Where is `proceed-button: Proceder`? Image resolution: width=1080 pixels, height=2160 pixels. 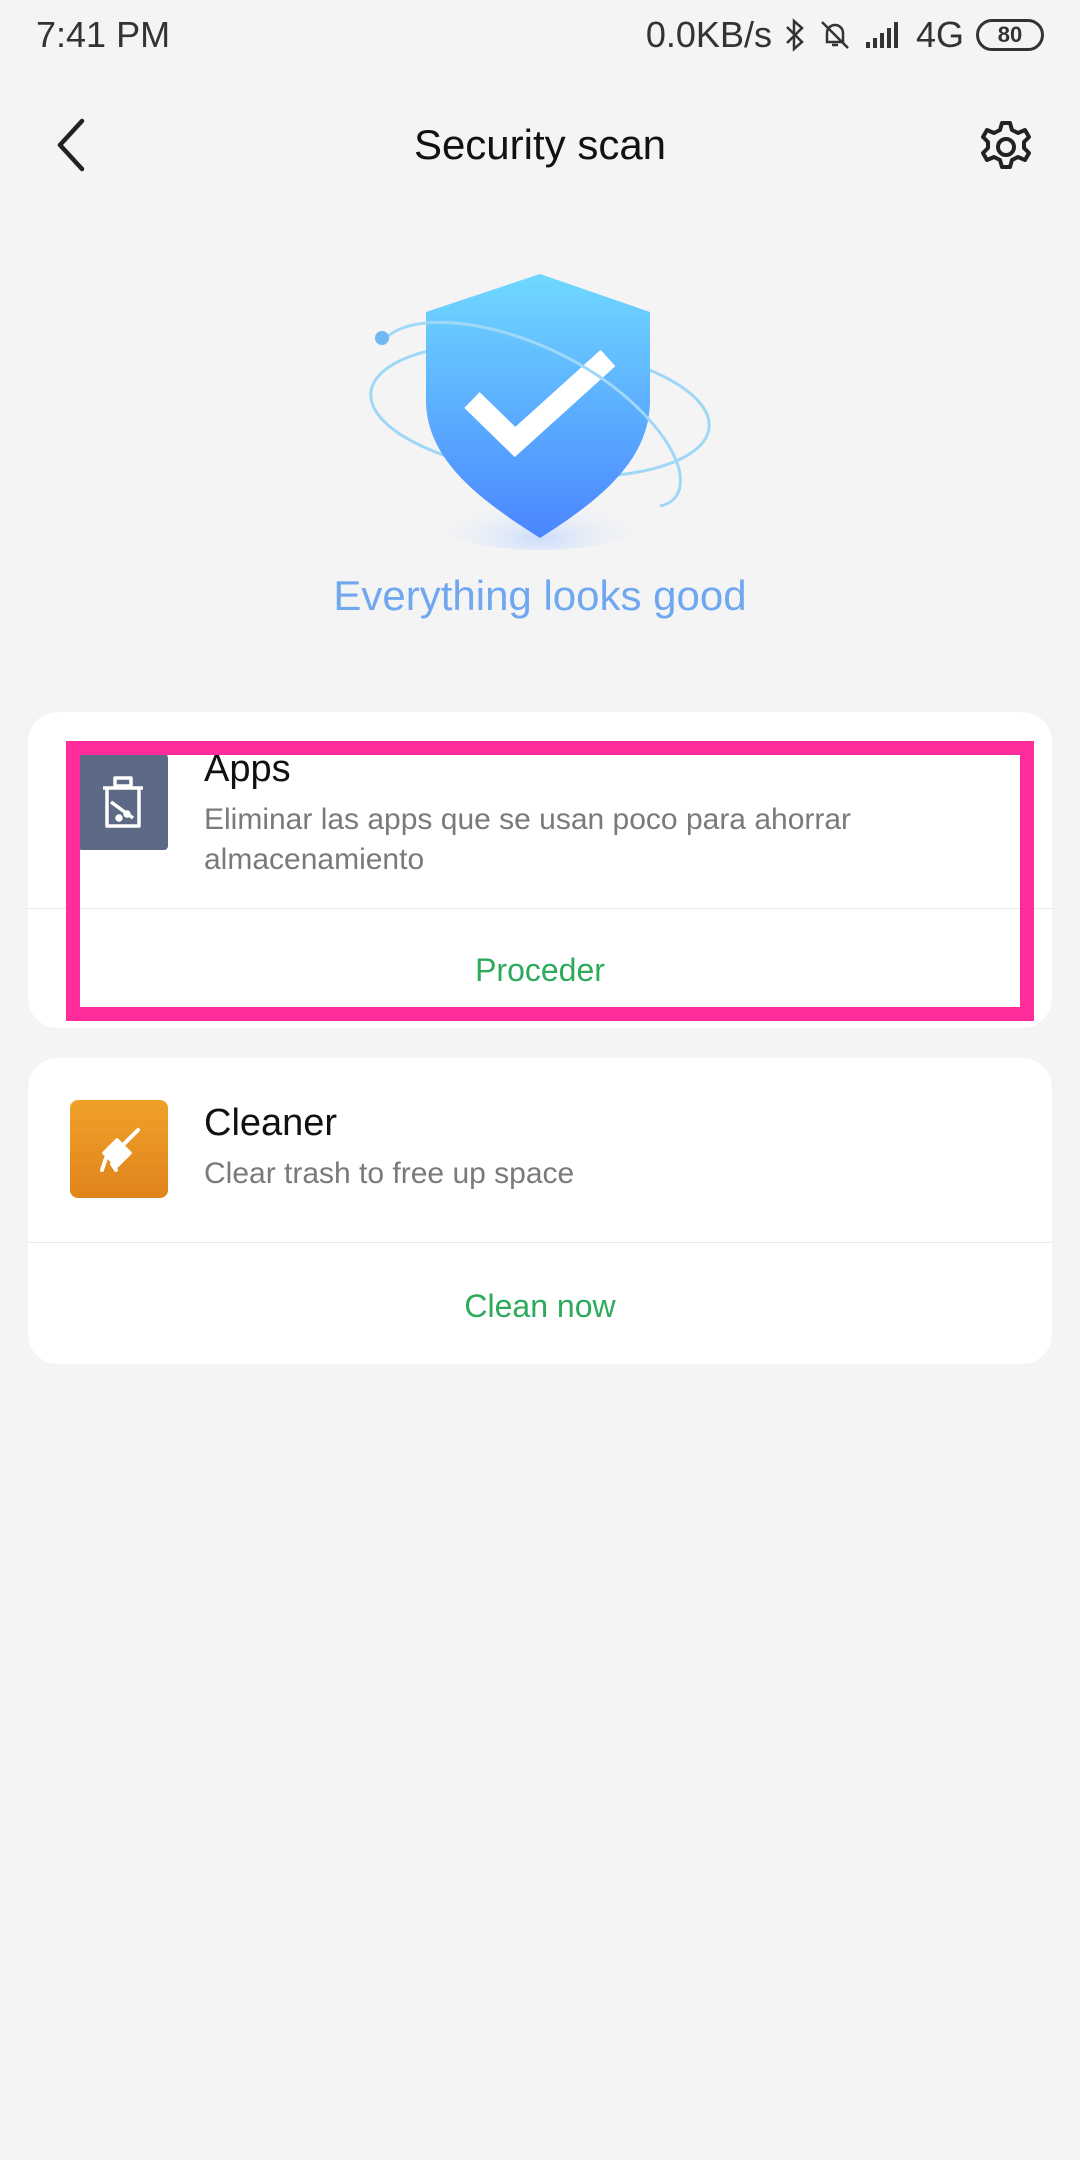 proceed-button: Proceder is located at coordinates (540, 970).